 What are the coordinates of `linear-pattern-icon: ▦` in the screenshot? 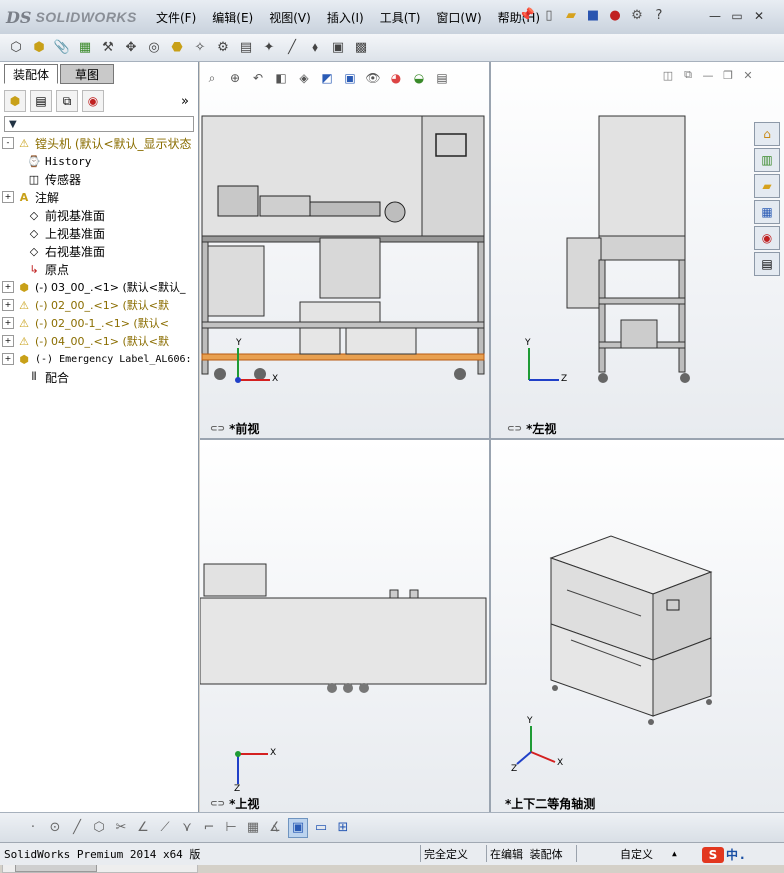 It's located at (85, 48).